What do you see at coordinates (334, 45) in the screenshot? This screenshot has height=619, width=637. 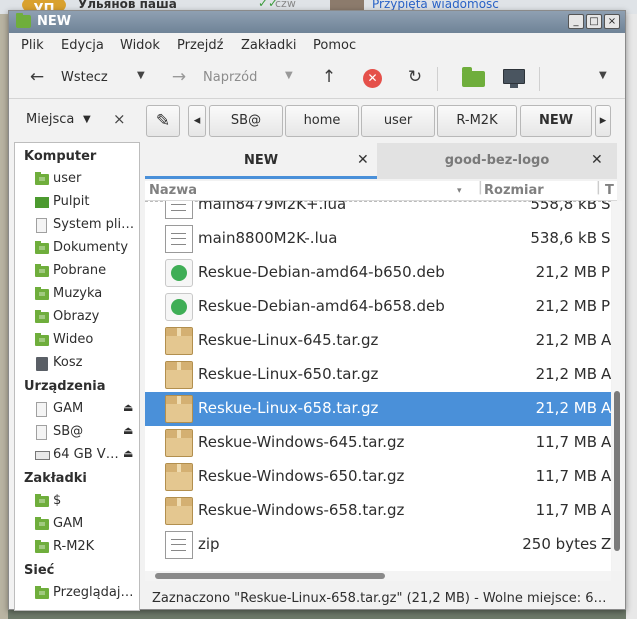 I see `menu-pomoc: Pomoc` at bounding box center [334, 45].